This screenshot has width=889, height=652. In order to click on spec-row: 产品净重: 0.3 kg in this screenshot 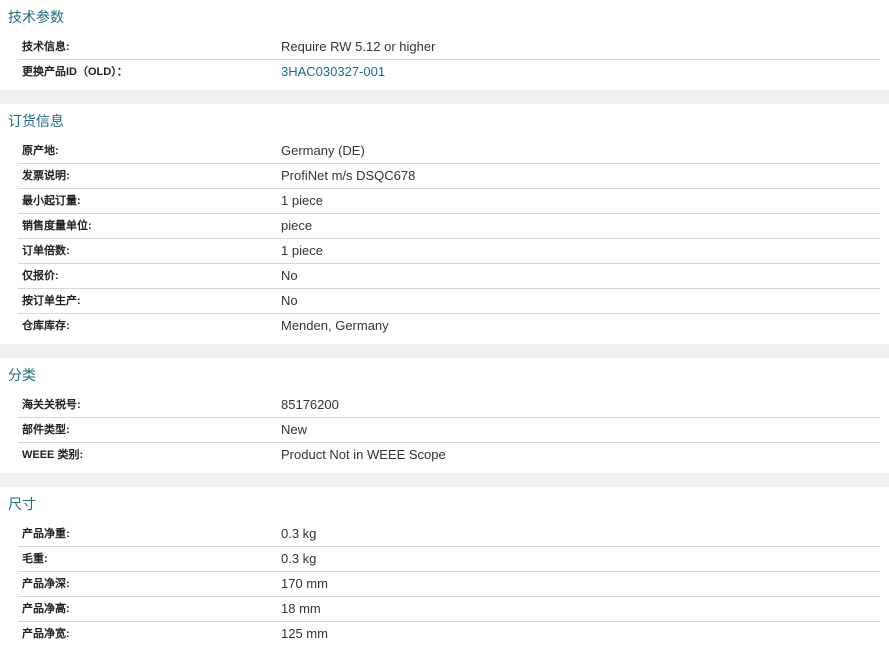, I will do `click(449, 534)`.